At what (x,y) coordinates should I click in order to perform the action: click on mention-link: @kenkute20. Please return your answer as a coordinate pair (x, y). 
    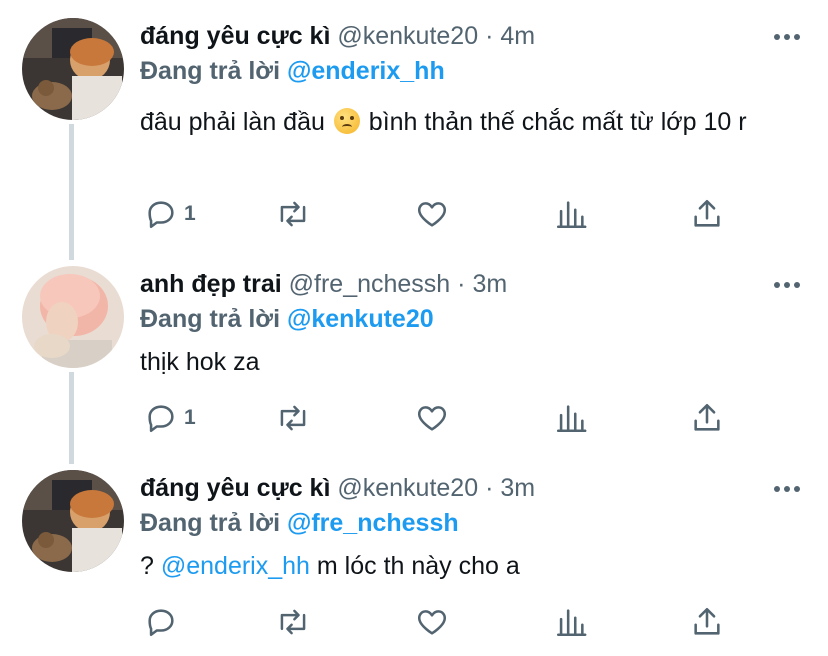
    Looking at the image, I should click on (360, 319).